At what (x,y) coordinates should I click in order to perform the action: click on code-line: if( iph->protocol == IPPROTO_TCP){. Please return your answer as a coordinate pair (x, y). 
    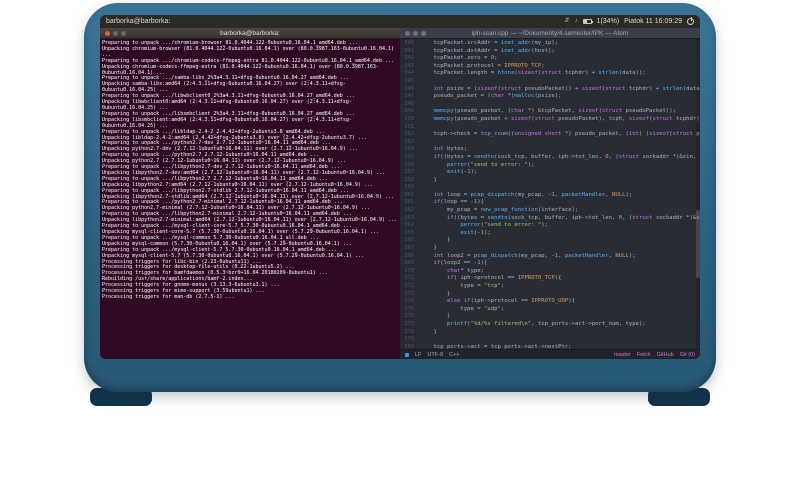
    Looking at the image, I should click on (504, 278).